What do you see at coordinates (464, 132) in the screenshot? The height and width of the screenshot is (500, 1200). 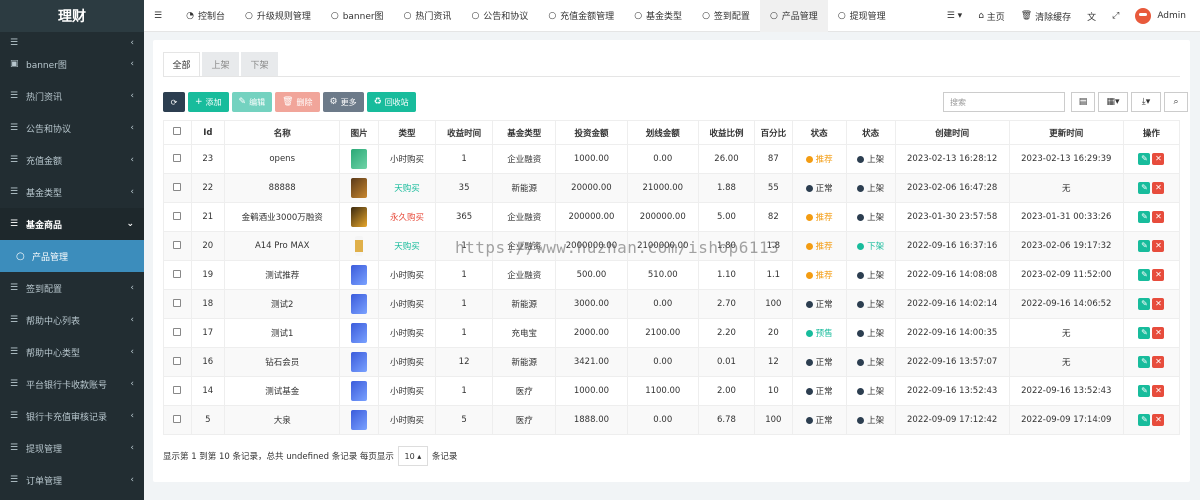 I see `column-header: 收益时间` at bounding box center [464, 132].